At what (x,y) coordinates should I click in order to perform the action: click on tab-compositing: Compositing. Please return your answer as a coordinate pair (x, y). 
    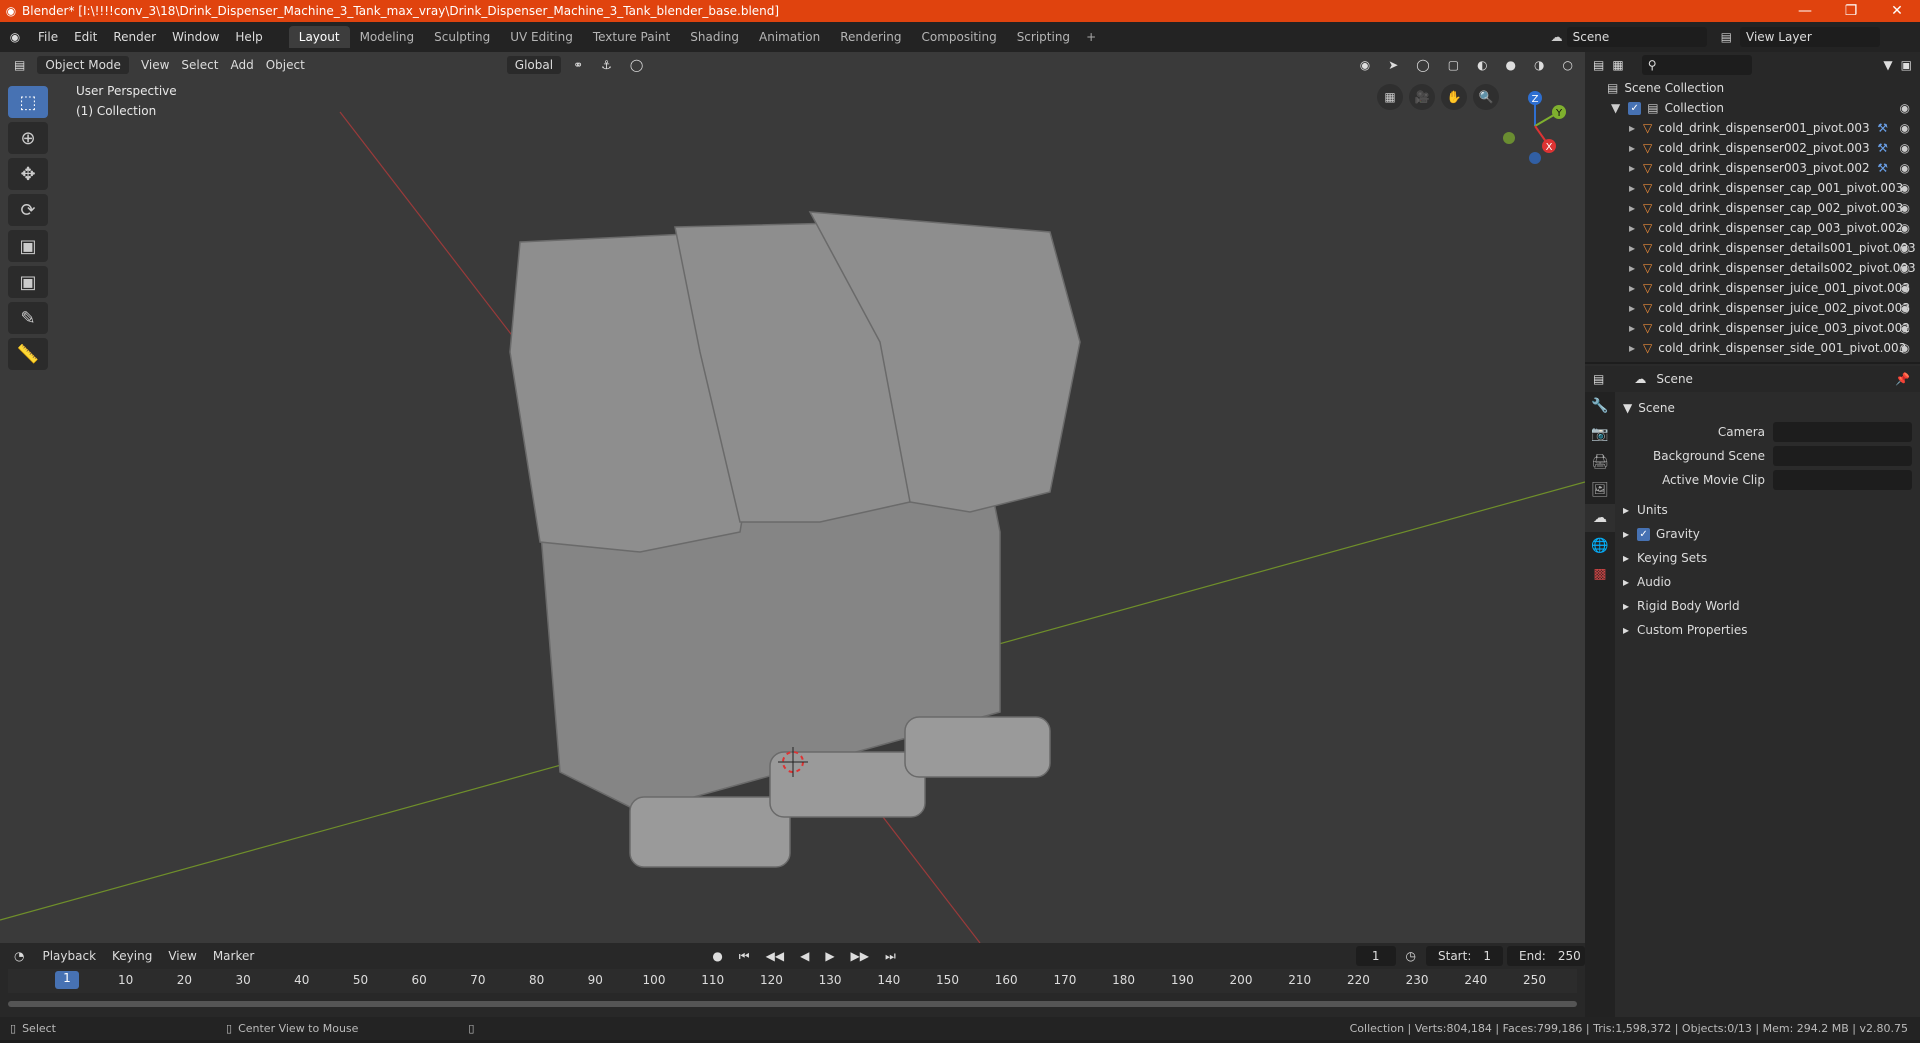
    Looking at the image, I should click on (958, 37).